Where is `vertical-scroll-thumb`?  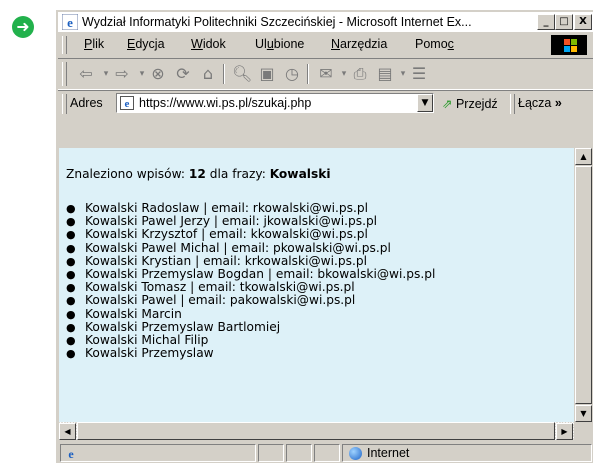
vertical-scroll-thumb is located at coordinates (583, 285).